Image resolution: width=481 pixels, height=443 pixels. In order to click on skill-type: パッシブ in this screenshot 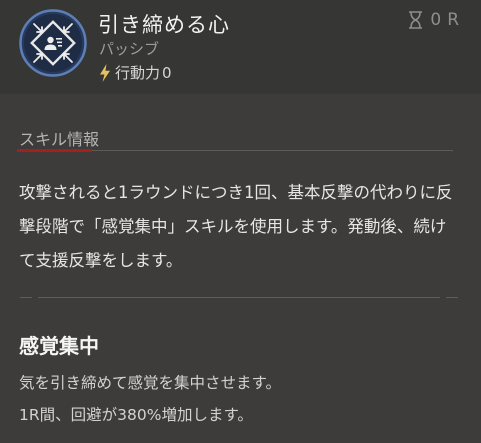, I will do `click(129, 49)`.